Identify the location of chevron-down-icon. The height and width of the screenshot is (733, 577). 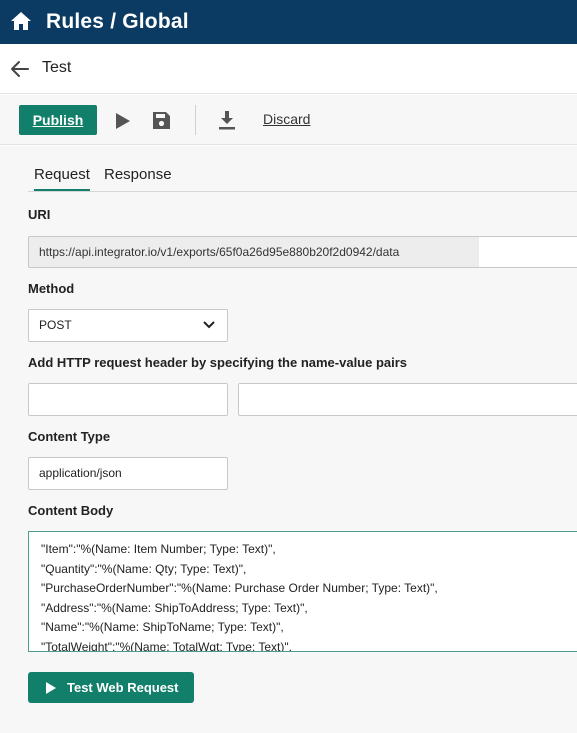
(209, 325).